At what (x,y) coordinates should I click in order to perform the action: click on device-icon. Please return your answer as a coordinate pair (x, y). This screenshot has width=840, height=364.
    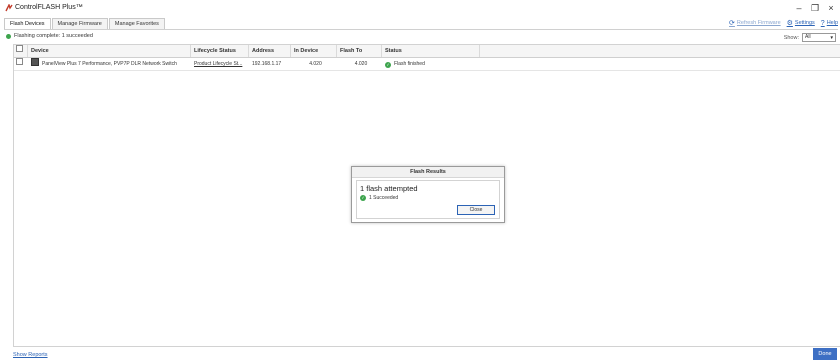
    Looking at the image, I should click on (35, 62).